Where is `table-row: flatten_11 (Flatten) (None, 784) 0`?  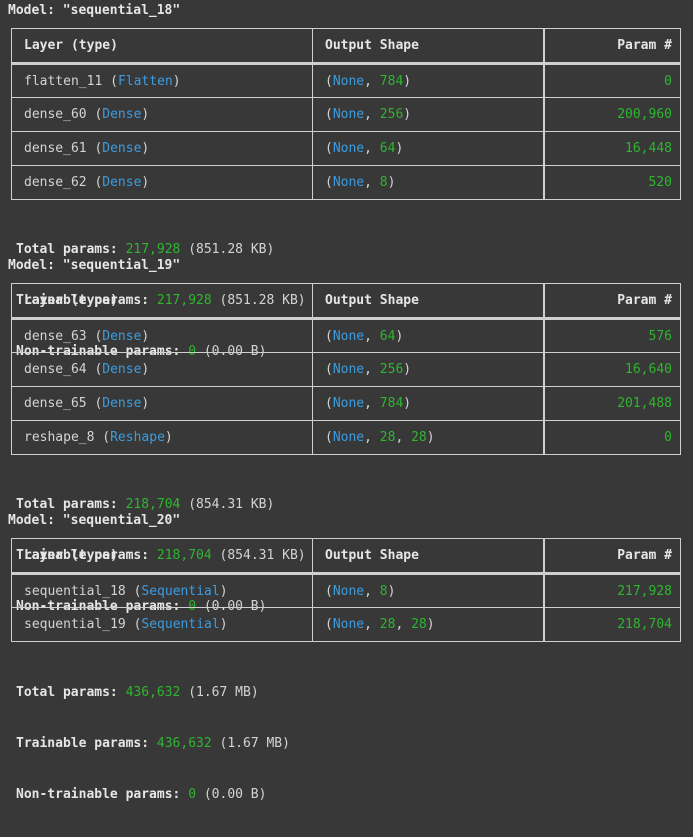
table-row: flatten_11 (Flatten) (None, 784) 0 is located at coordinates (346, 80).